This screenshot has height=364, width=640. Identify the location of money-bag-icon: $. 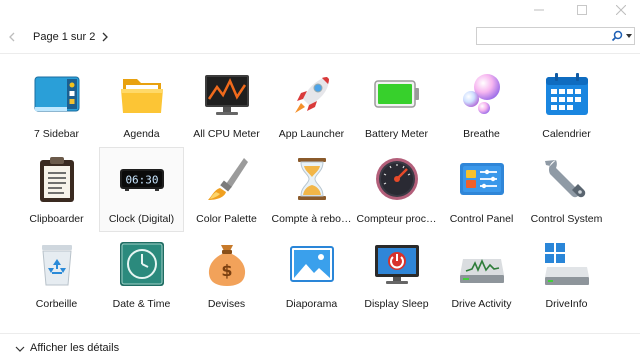
(227, 264).